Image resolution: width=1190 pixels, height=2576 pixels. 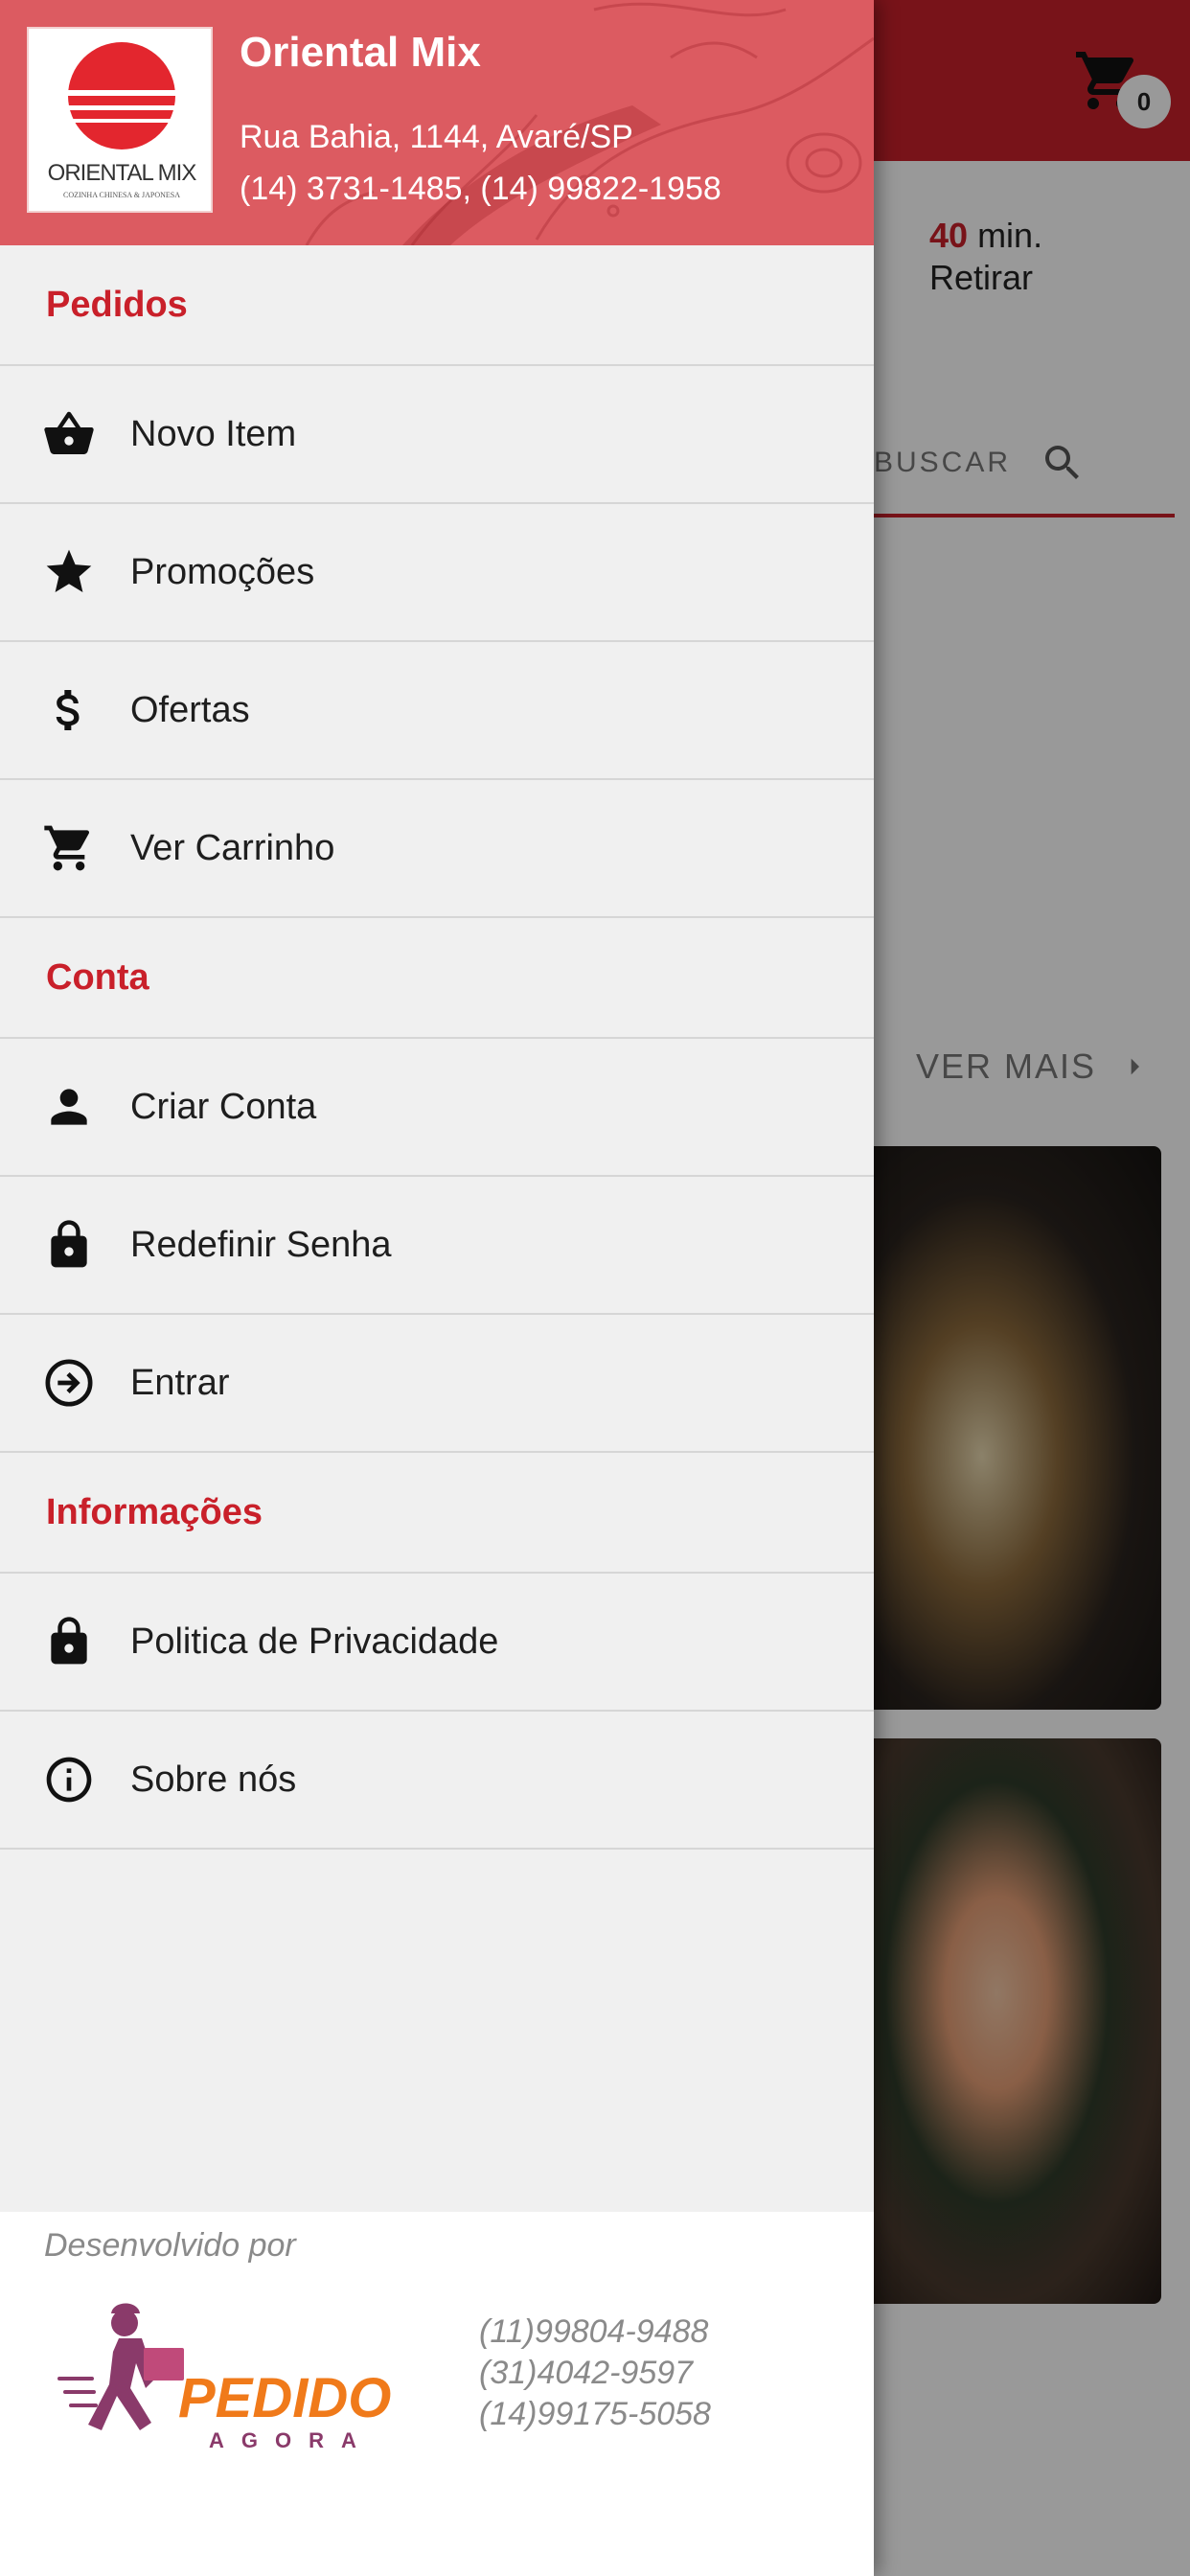 What do you see at coordinates (437, 849) in the screenshot?
I see `menu-item-ver-carrinho: Ver Carrinho` at bounding box center [437, 849].